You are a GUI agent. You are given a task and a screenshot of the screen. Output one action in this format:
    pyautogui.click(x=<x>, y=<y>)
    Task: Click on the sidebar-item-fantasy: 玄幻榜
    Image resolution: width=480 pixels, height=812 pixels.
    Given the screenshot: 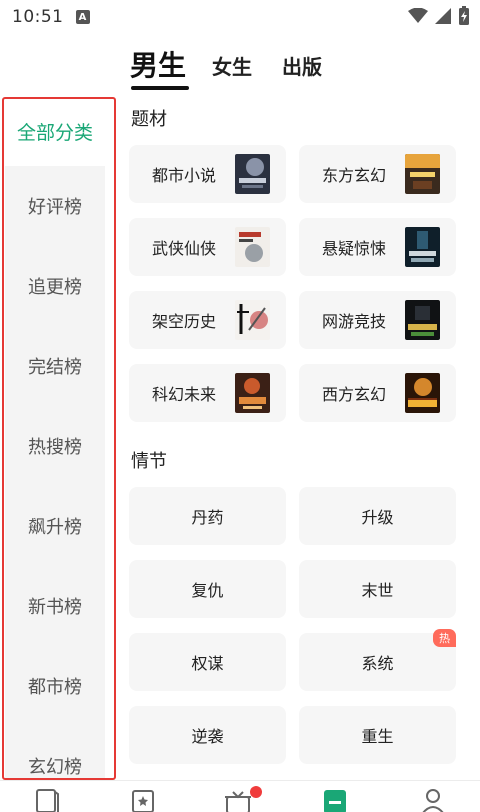 What is the action you would take?
    pyautogui.click(x=55, y=753)
    